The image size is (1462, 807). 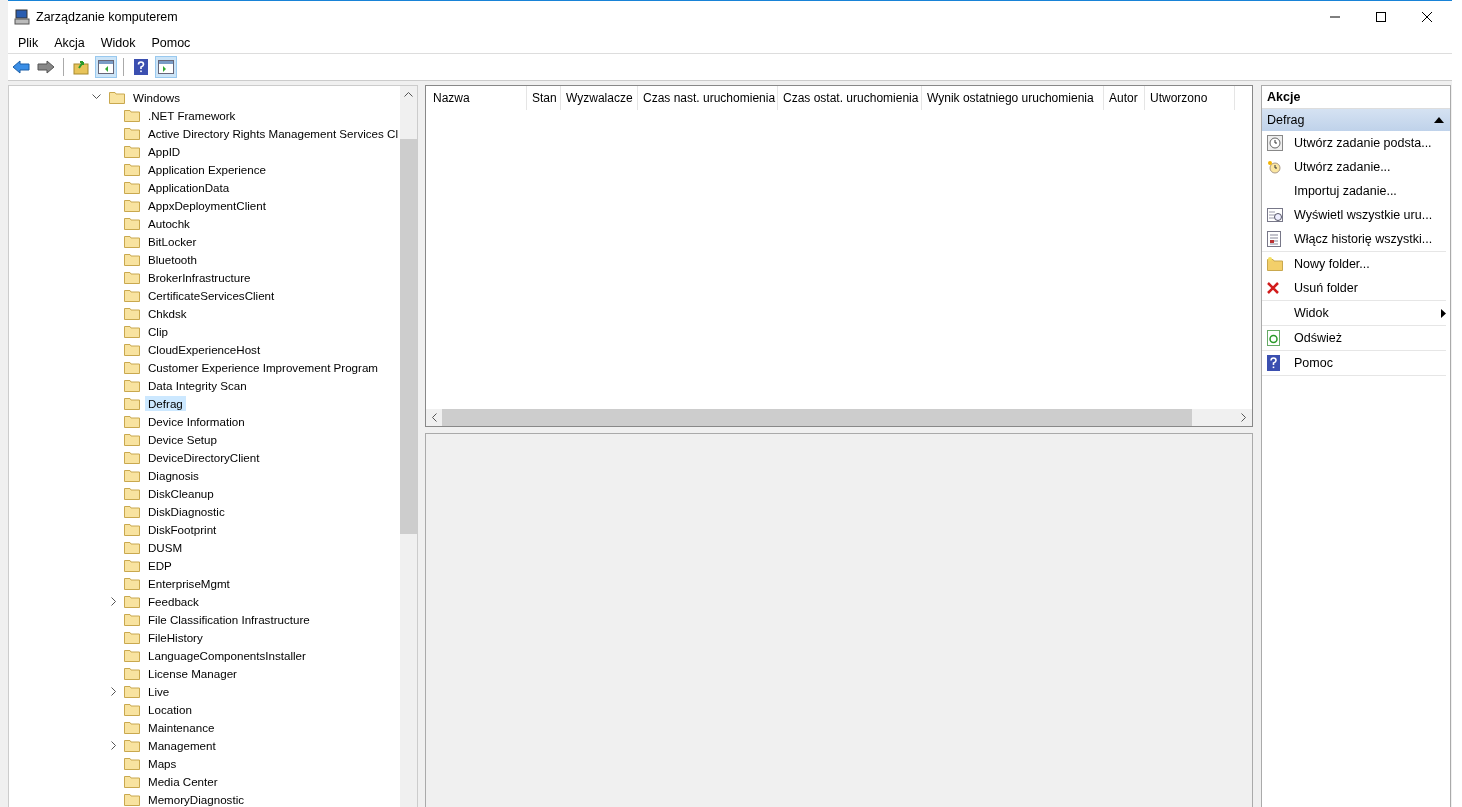 What do you see at coordinates (197, 385) in the screenshot?
I see `tree-item: Data Integrity Scan` at bounding box center [197, 385].